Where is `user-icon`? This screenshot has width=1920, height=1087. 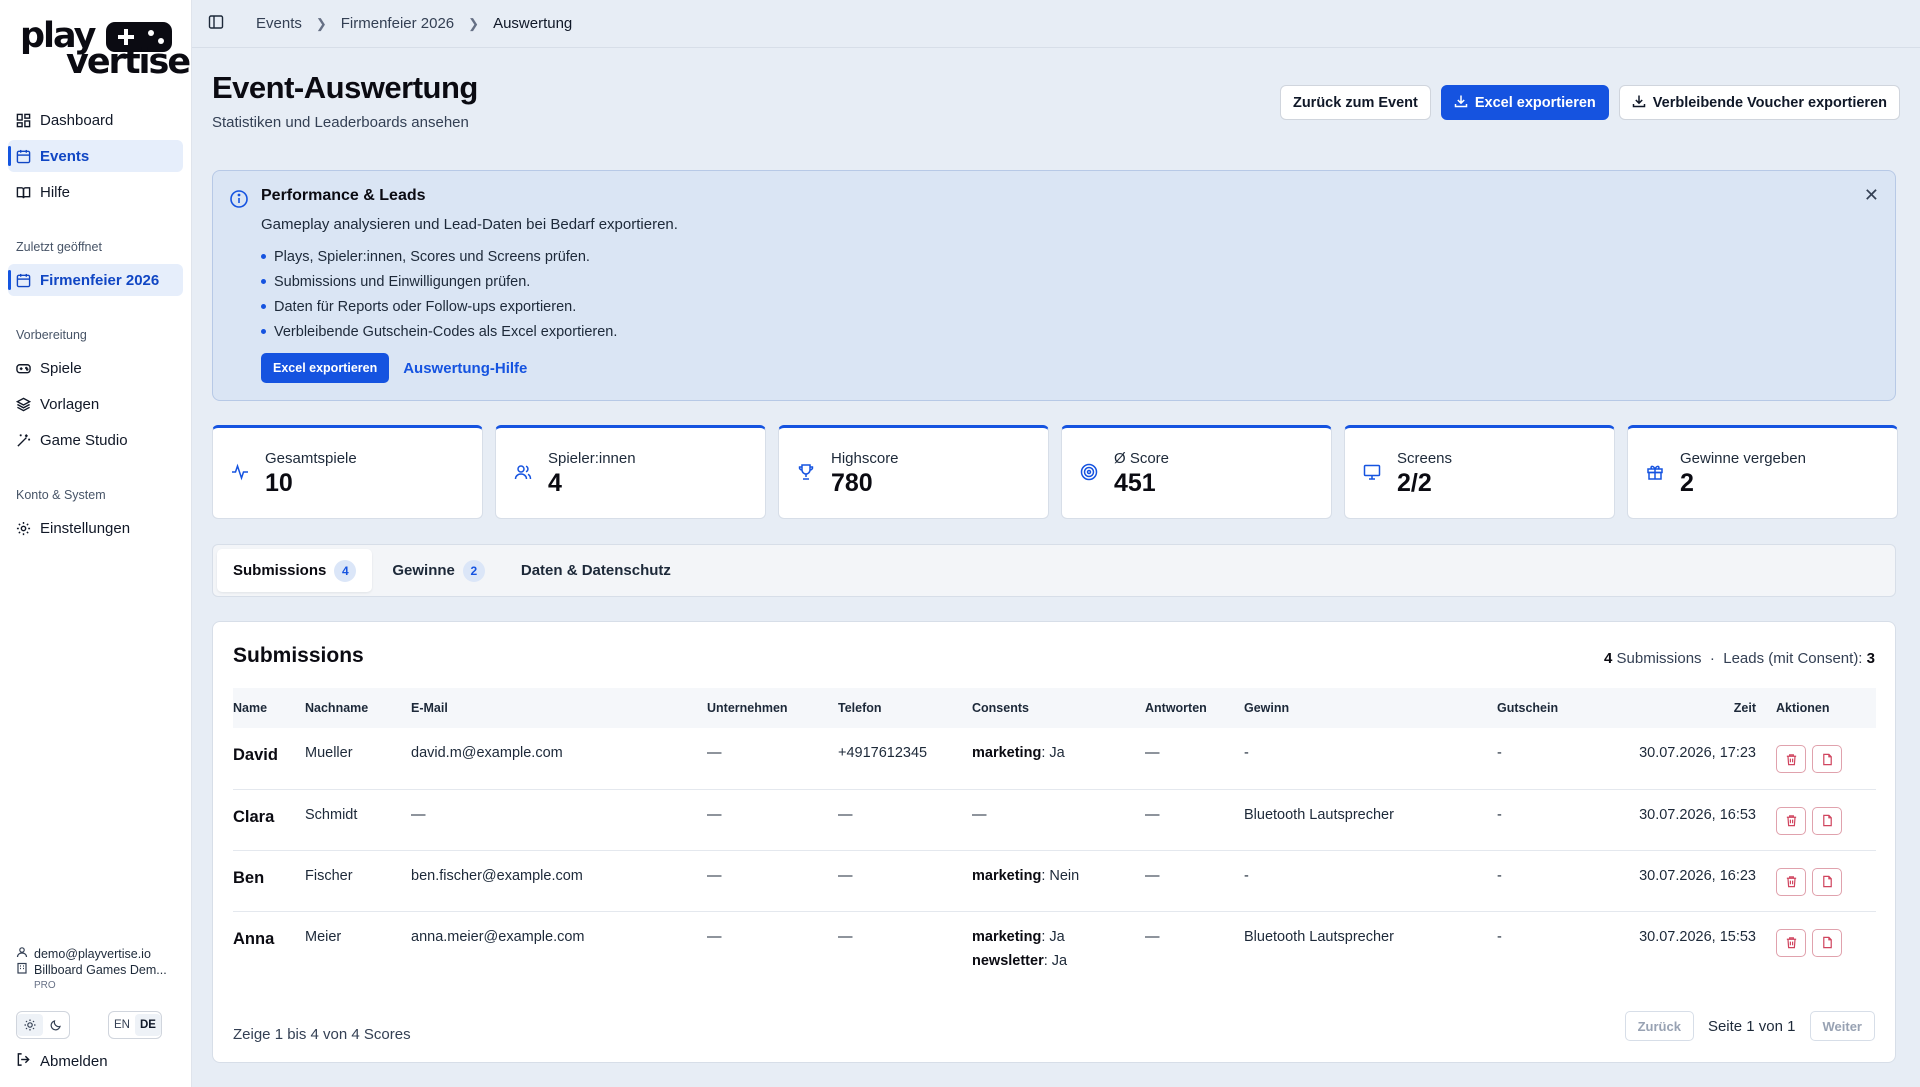
user-icon is located at coordinates (22, 954).